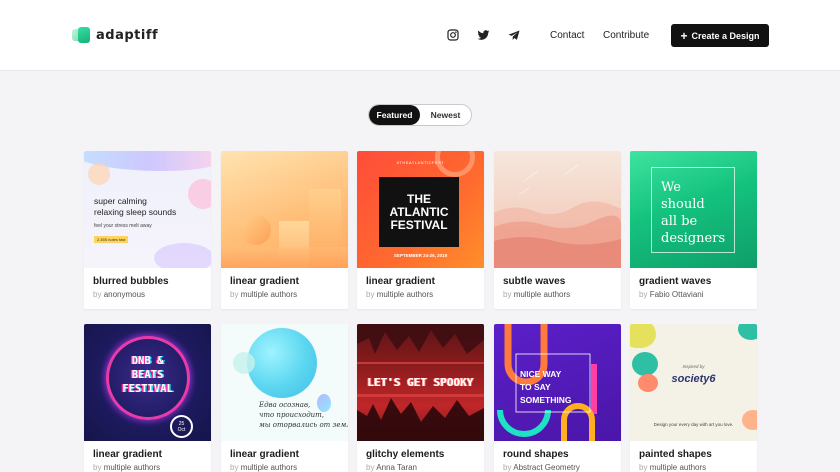 The image size is (840, 472). I want to click on brand-name: adaptiff, so click(127, 35).